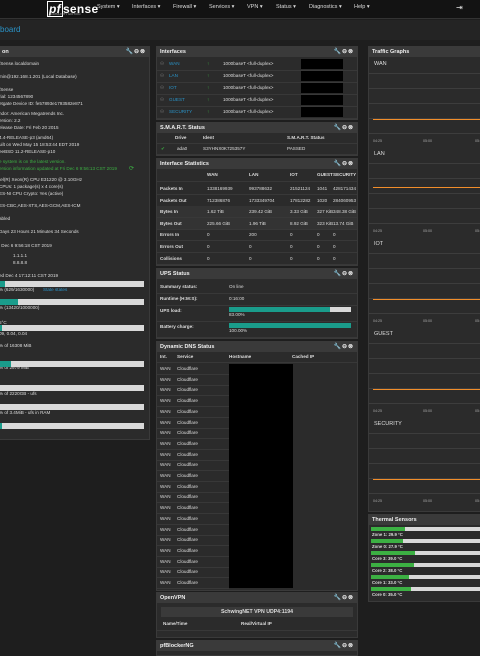  Describe the element at coordinates (257, 164) in the screenshot. I see `panel-header: Interface Statistics🔧⊖⊗` at that location.